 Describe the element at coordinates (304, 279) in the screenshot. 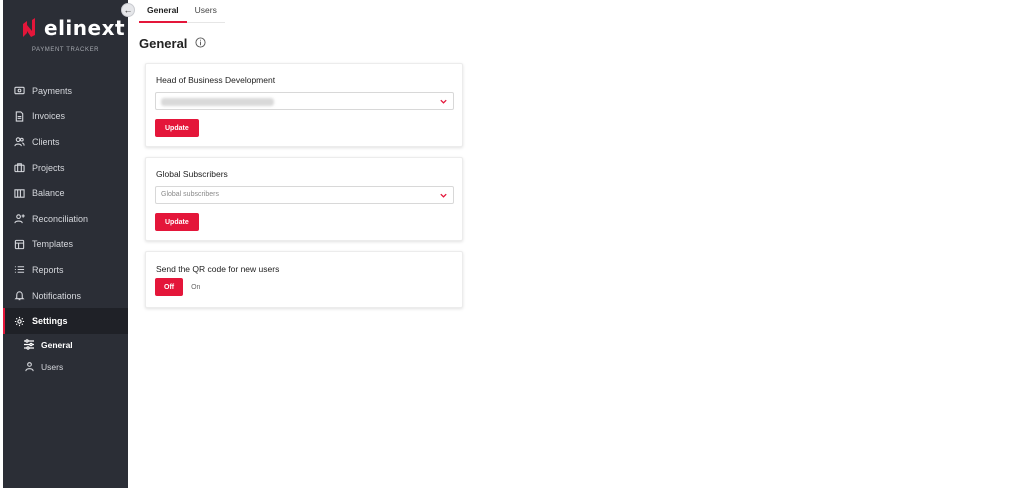

I see `qr-code-card: Send the QR code for new users Off On` at that location.